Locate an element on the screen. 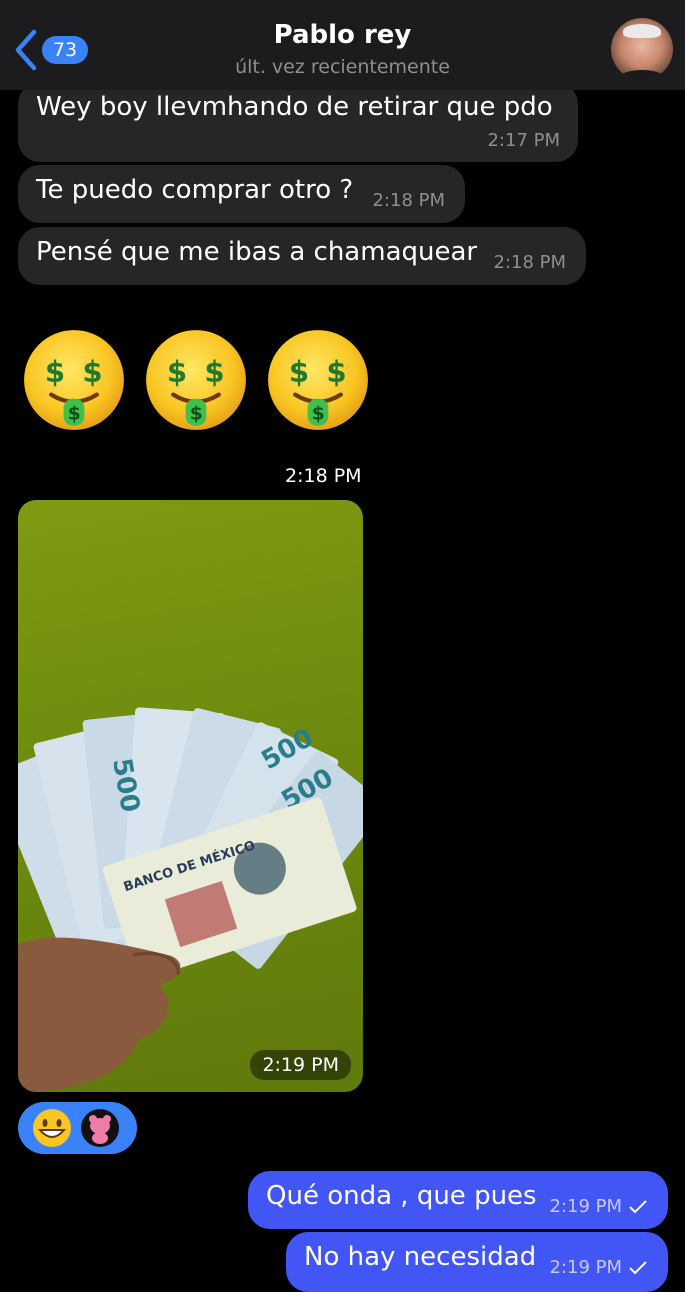 The image size is (685, 1292). message-text: Qué onda , que pues is located at coordinates (401, 1196).